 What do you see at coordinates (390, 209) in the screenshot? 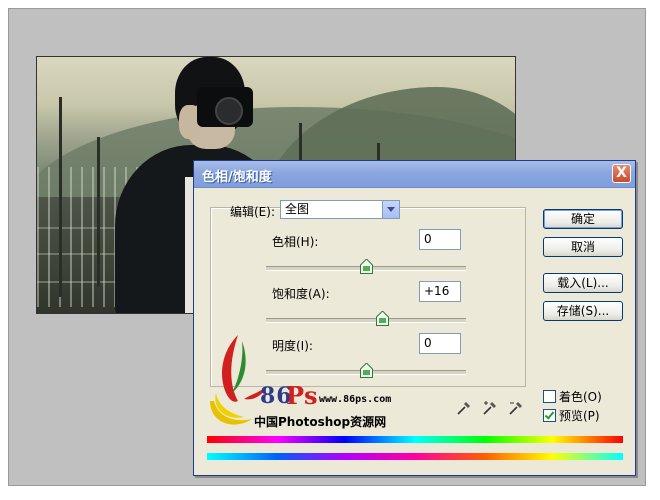
I see `chevron-down-icon` at bounding box center [390, 209].